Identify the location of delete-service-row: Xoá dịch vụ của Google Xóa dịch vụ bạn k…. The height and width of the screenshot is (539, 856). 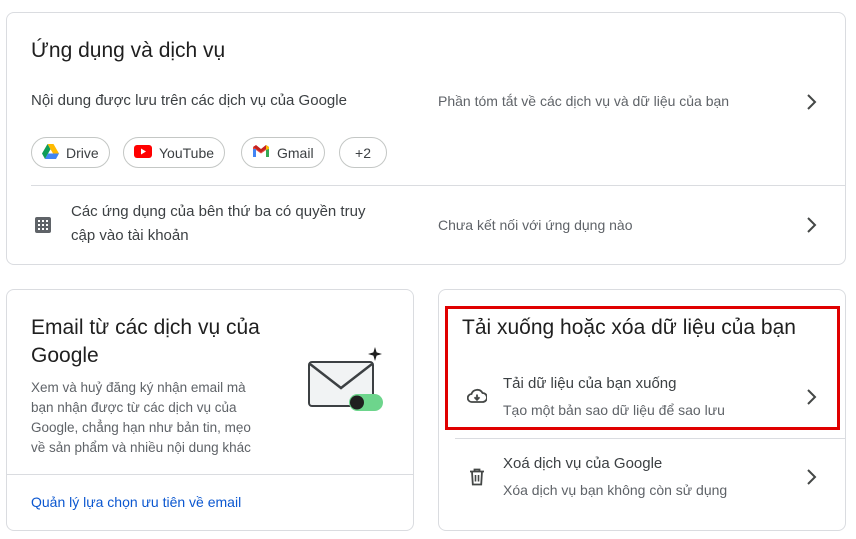
(642, 478).